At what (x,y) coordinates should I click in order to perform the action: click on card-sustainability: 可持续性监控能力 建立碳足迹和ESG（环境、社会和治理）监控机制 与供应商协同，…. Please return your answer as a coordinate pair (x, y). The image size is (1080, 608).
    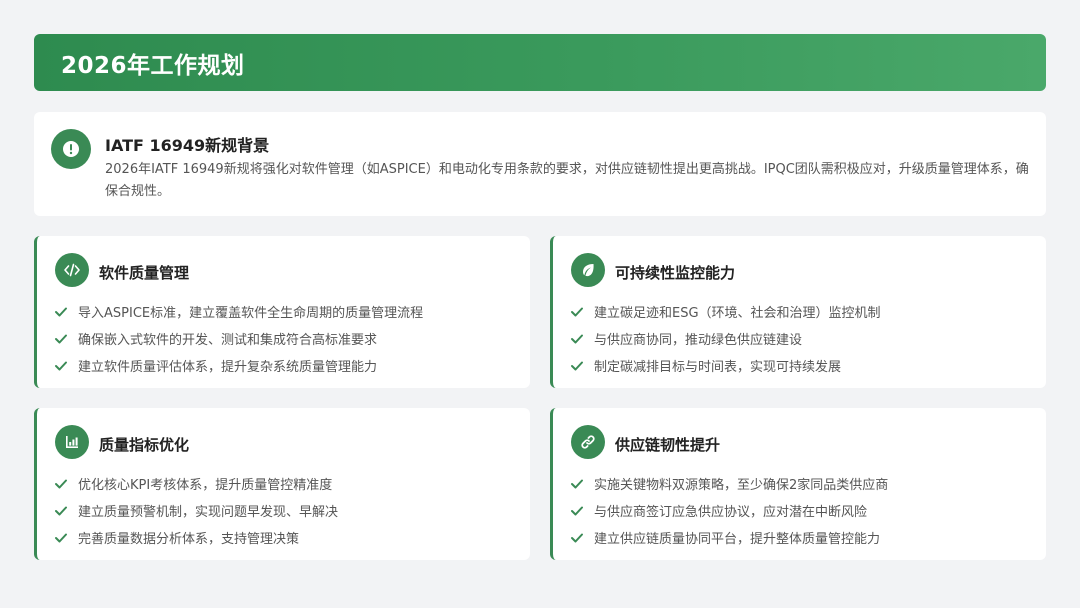
    Looking at the image, I should click on (798, 312).